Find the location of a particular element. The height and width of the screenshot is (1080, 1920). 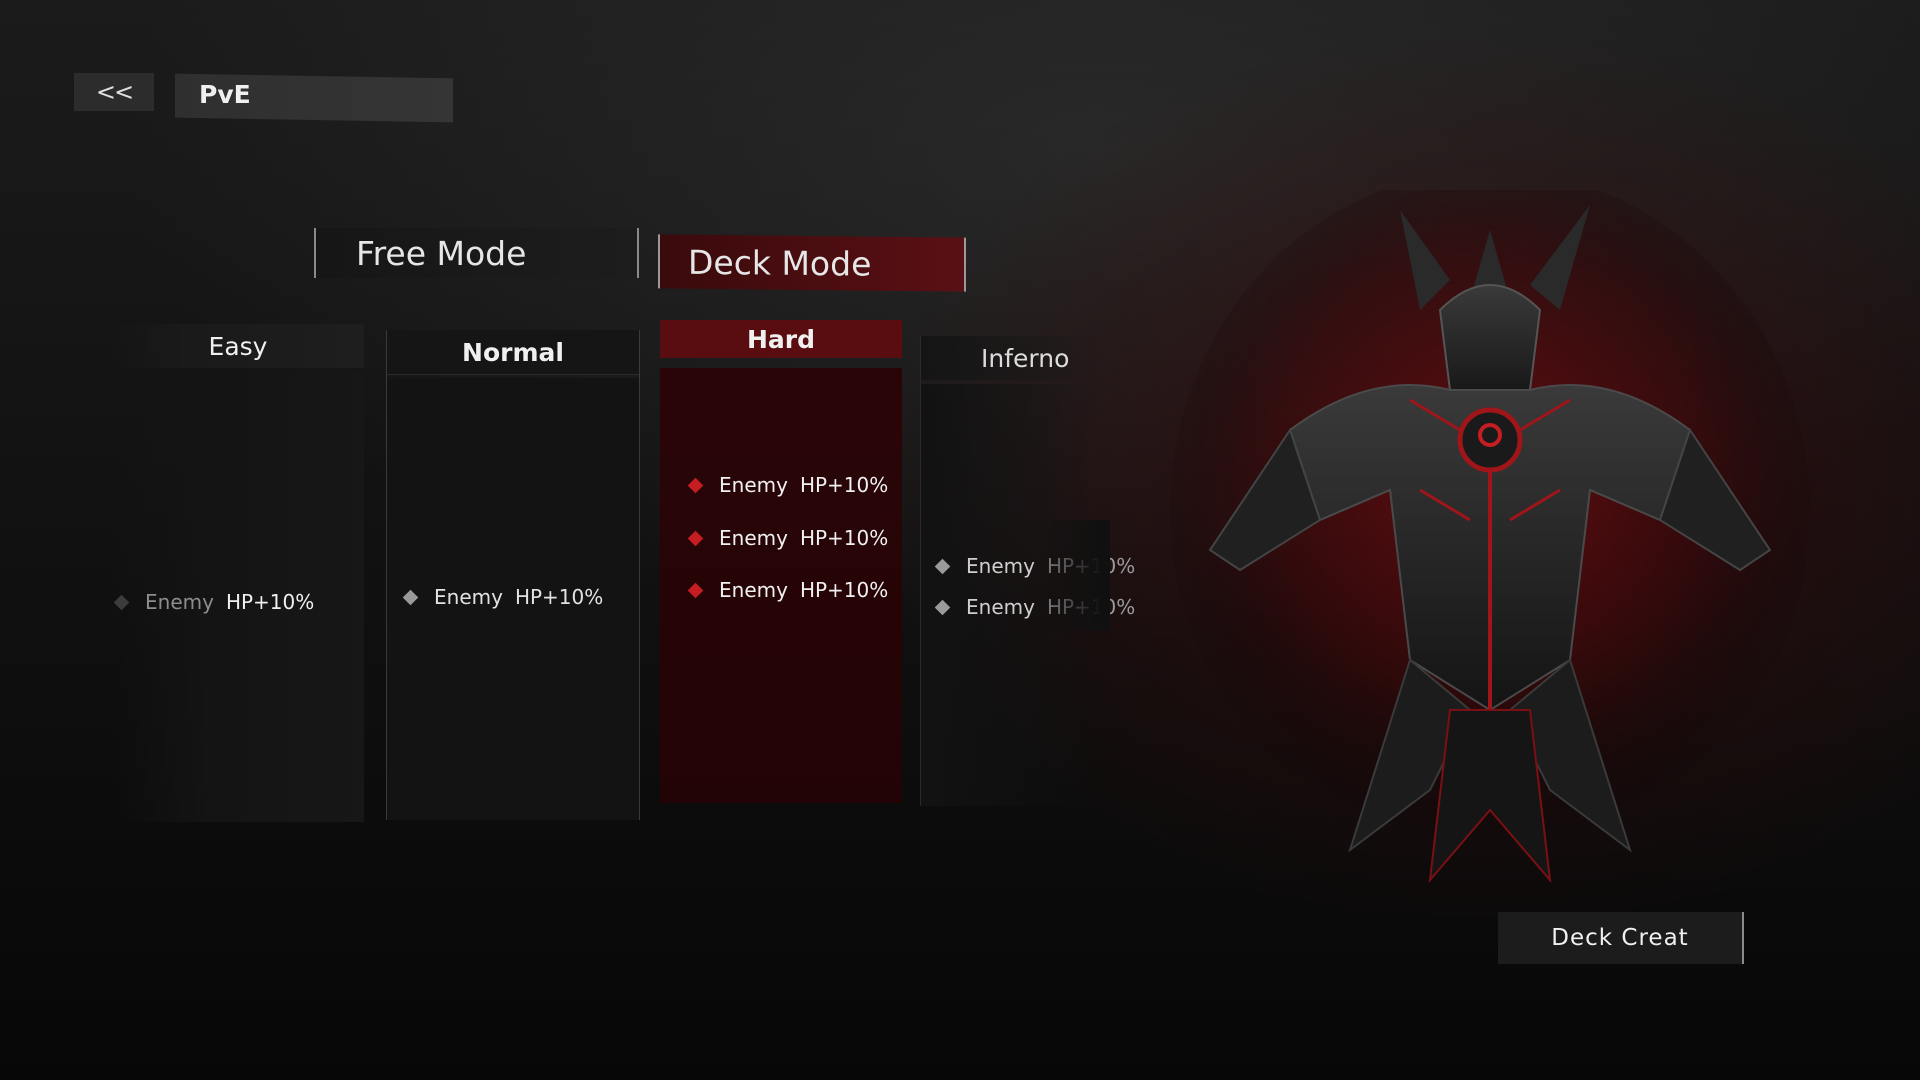

inferno-fade-overlay is located at coordinates (1070, 575).